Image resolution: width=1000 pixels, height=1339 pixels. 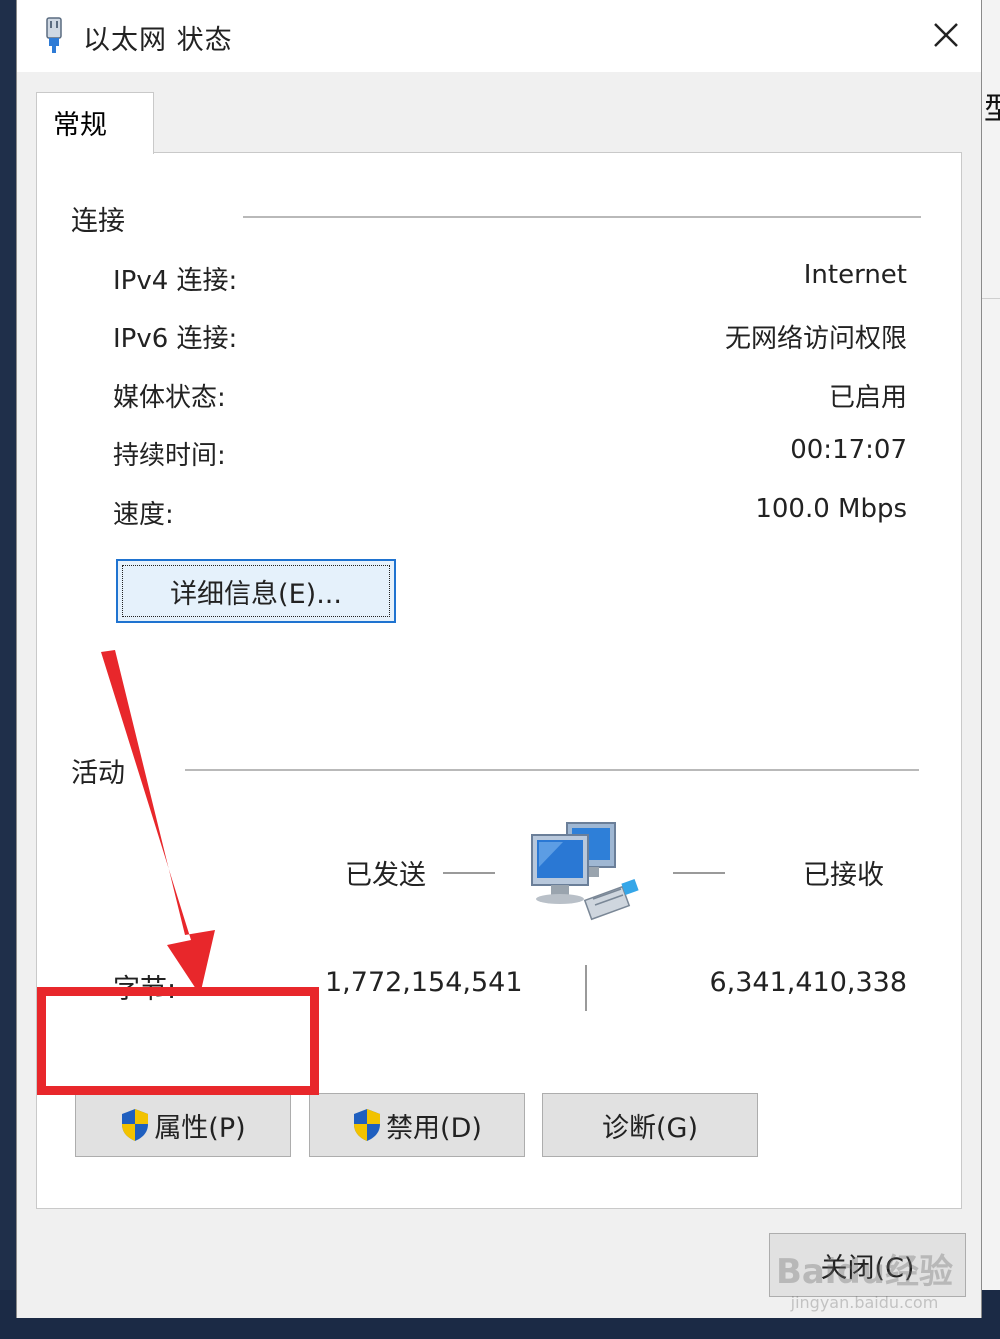 I want to click on speed-value: 100.0 Mbps, so click(x=831, y=509).